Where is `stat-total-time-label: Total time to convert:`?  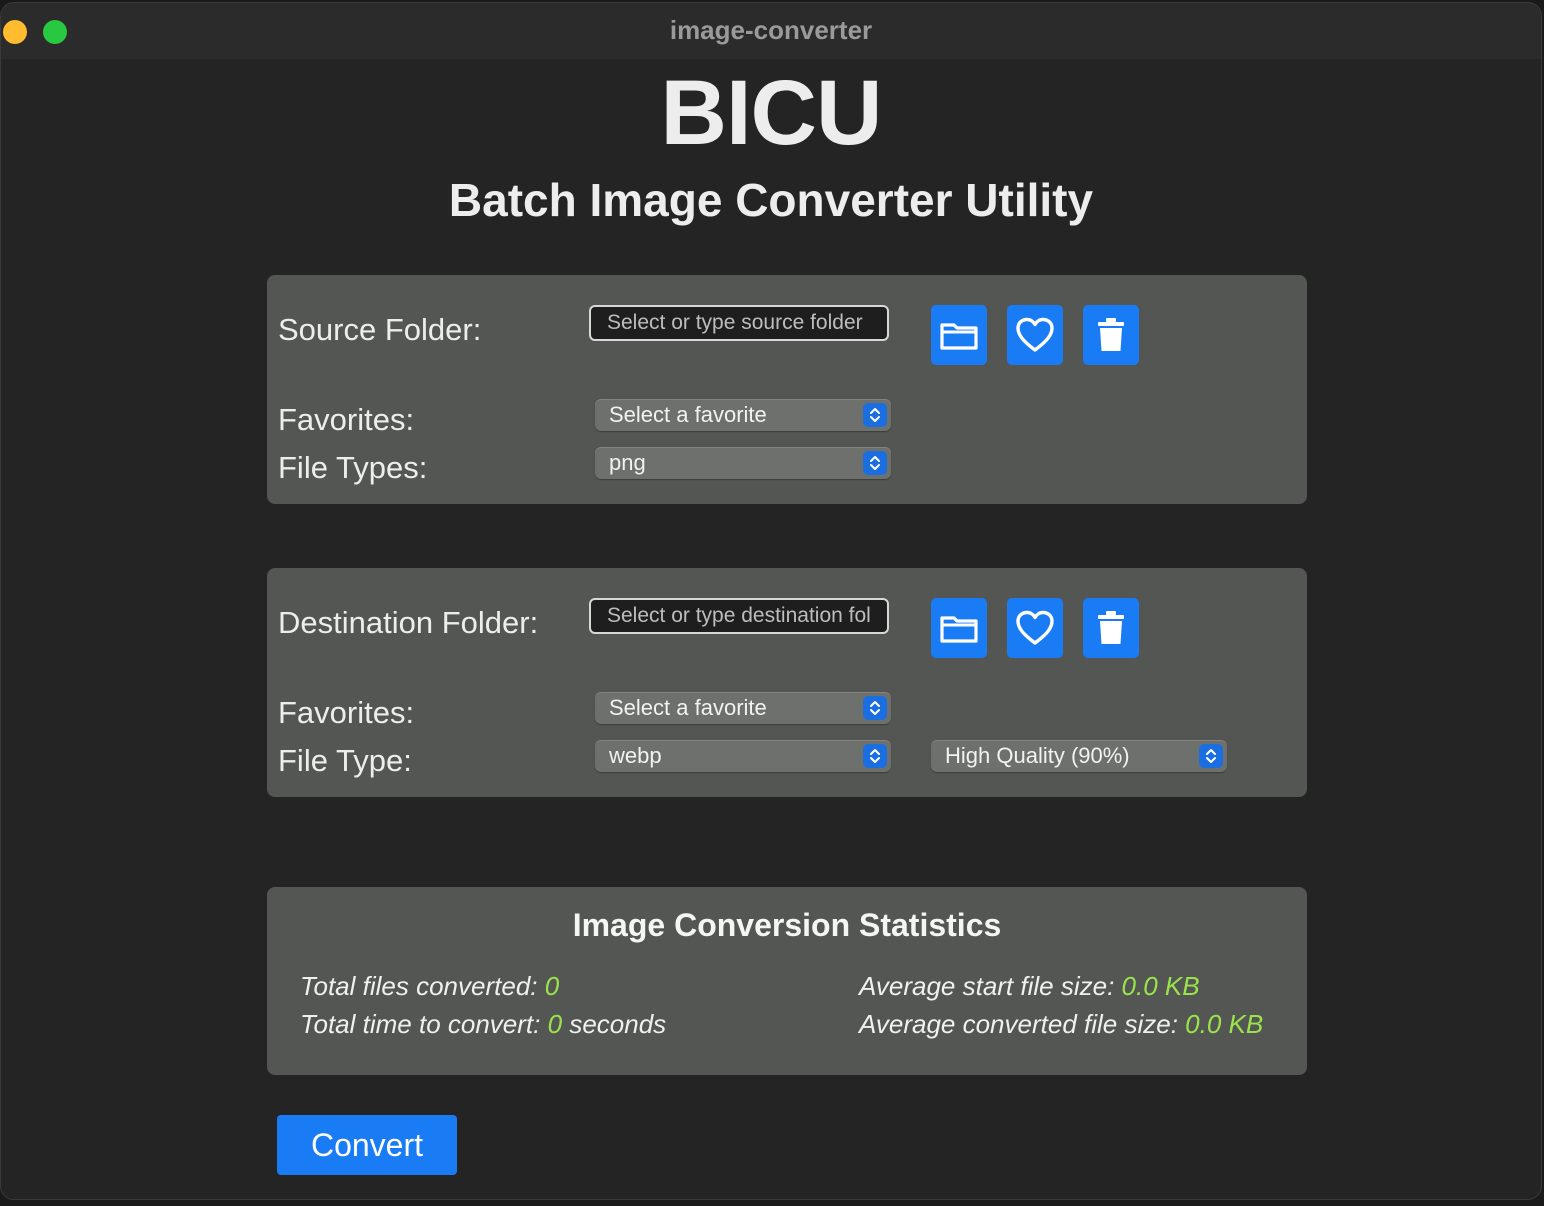
stat-total-time-label: Total time to convert: is located at coordinates (420, 1024).